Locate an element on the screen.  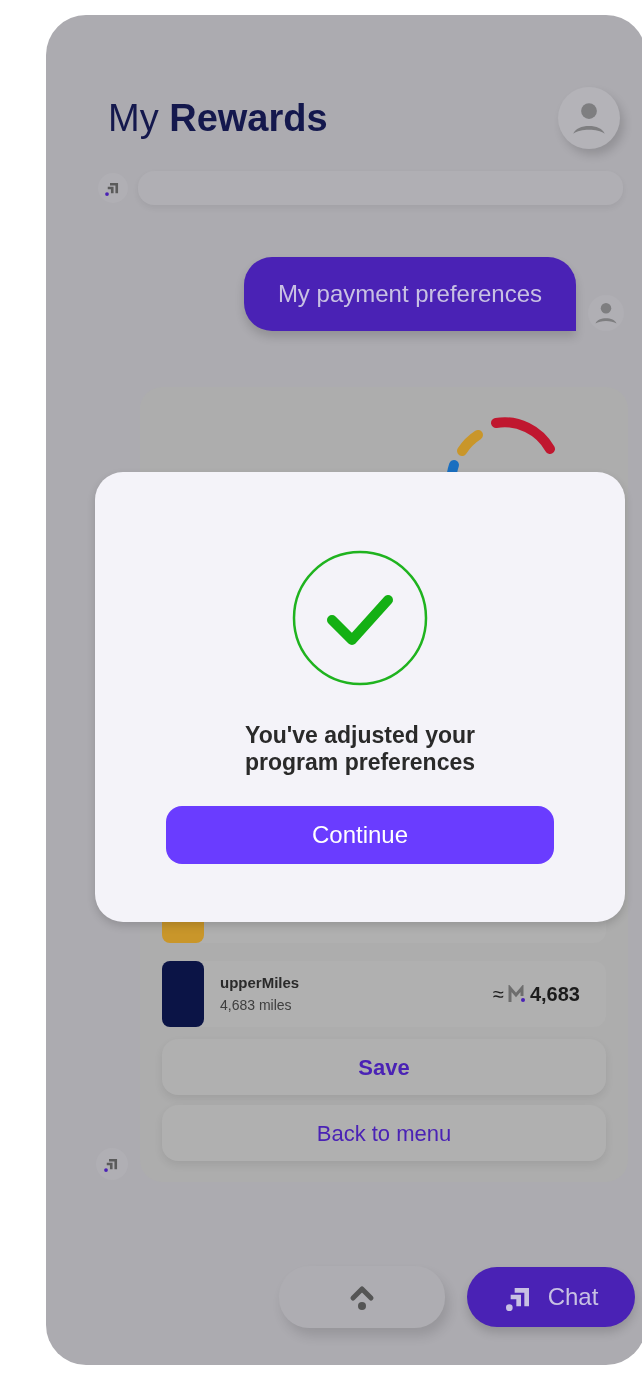
user-message-bubble: My payment preferences is located at coordinates (409, 294).